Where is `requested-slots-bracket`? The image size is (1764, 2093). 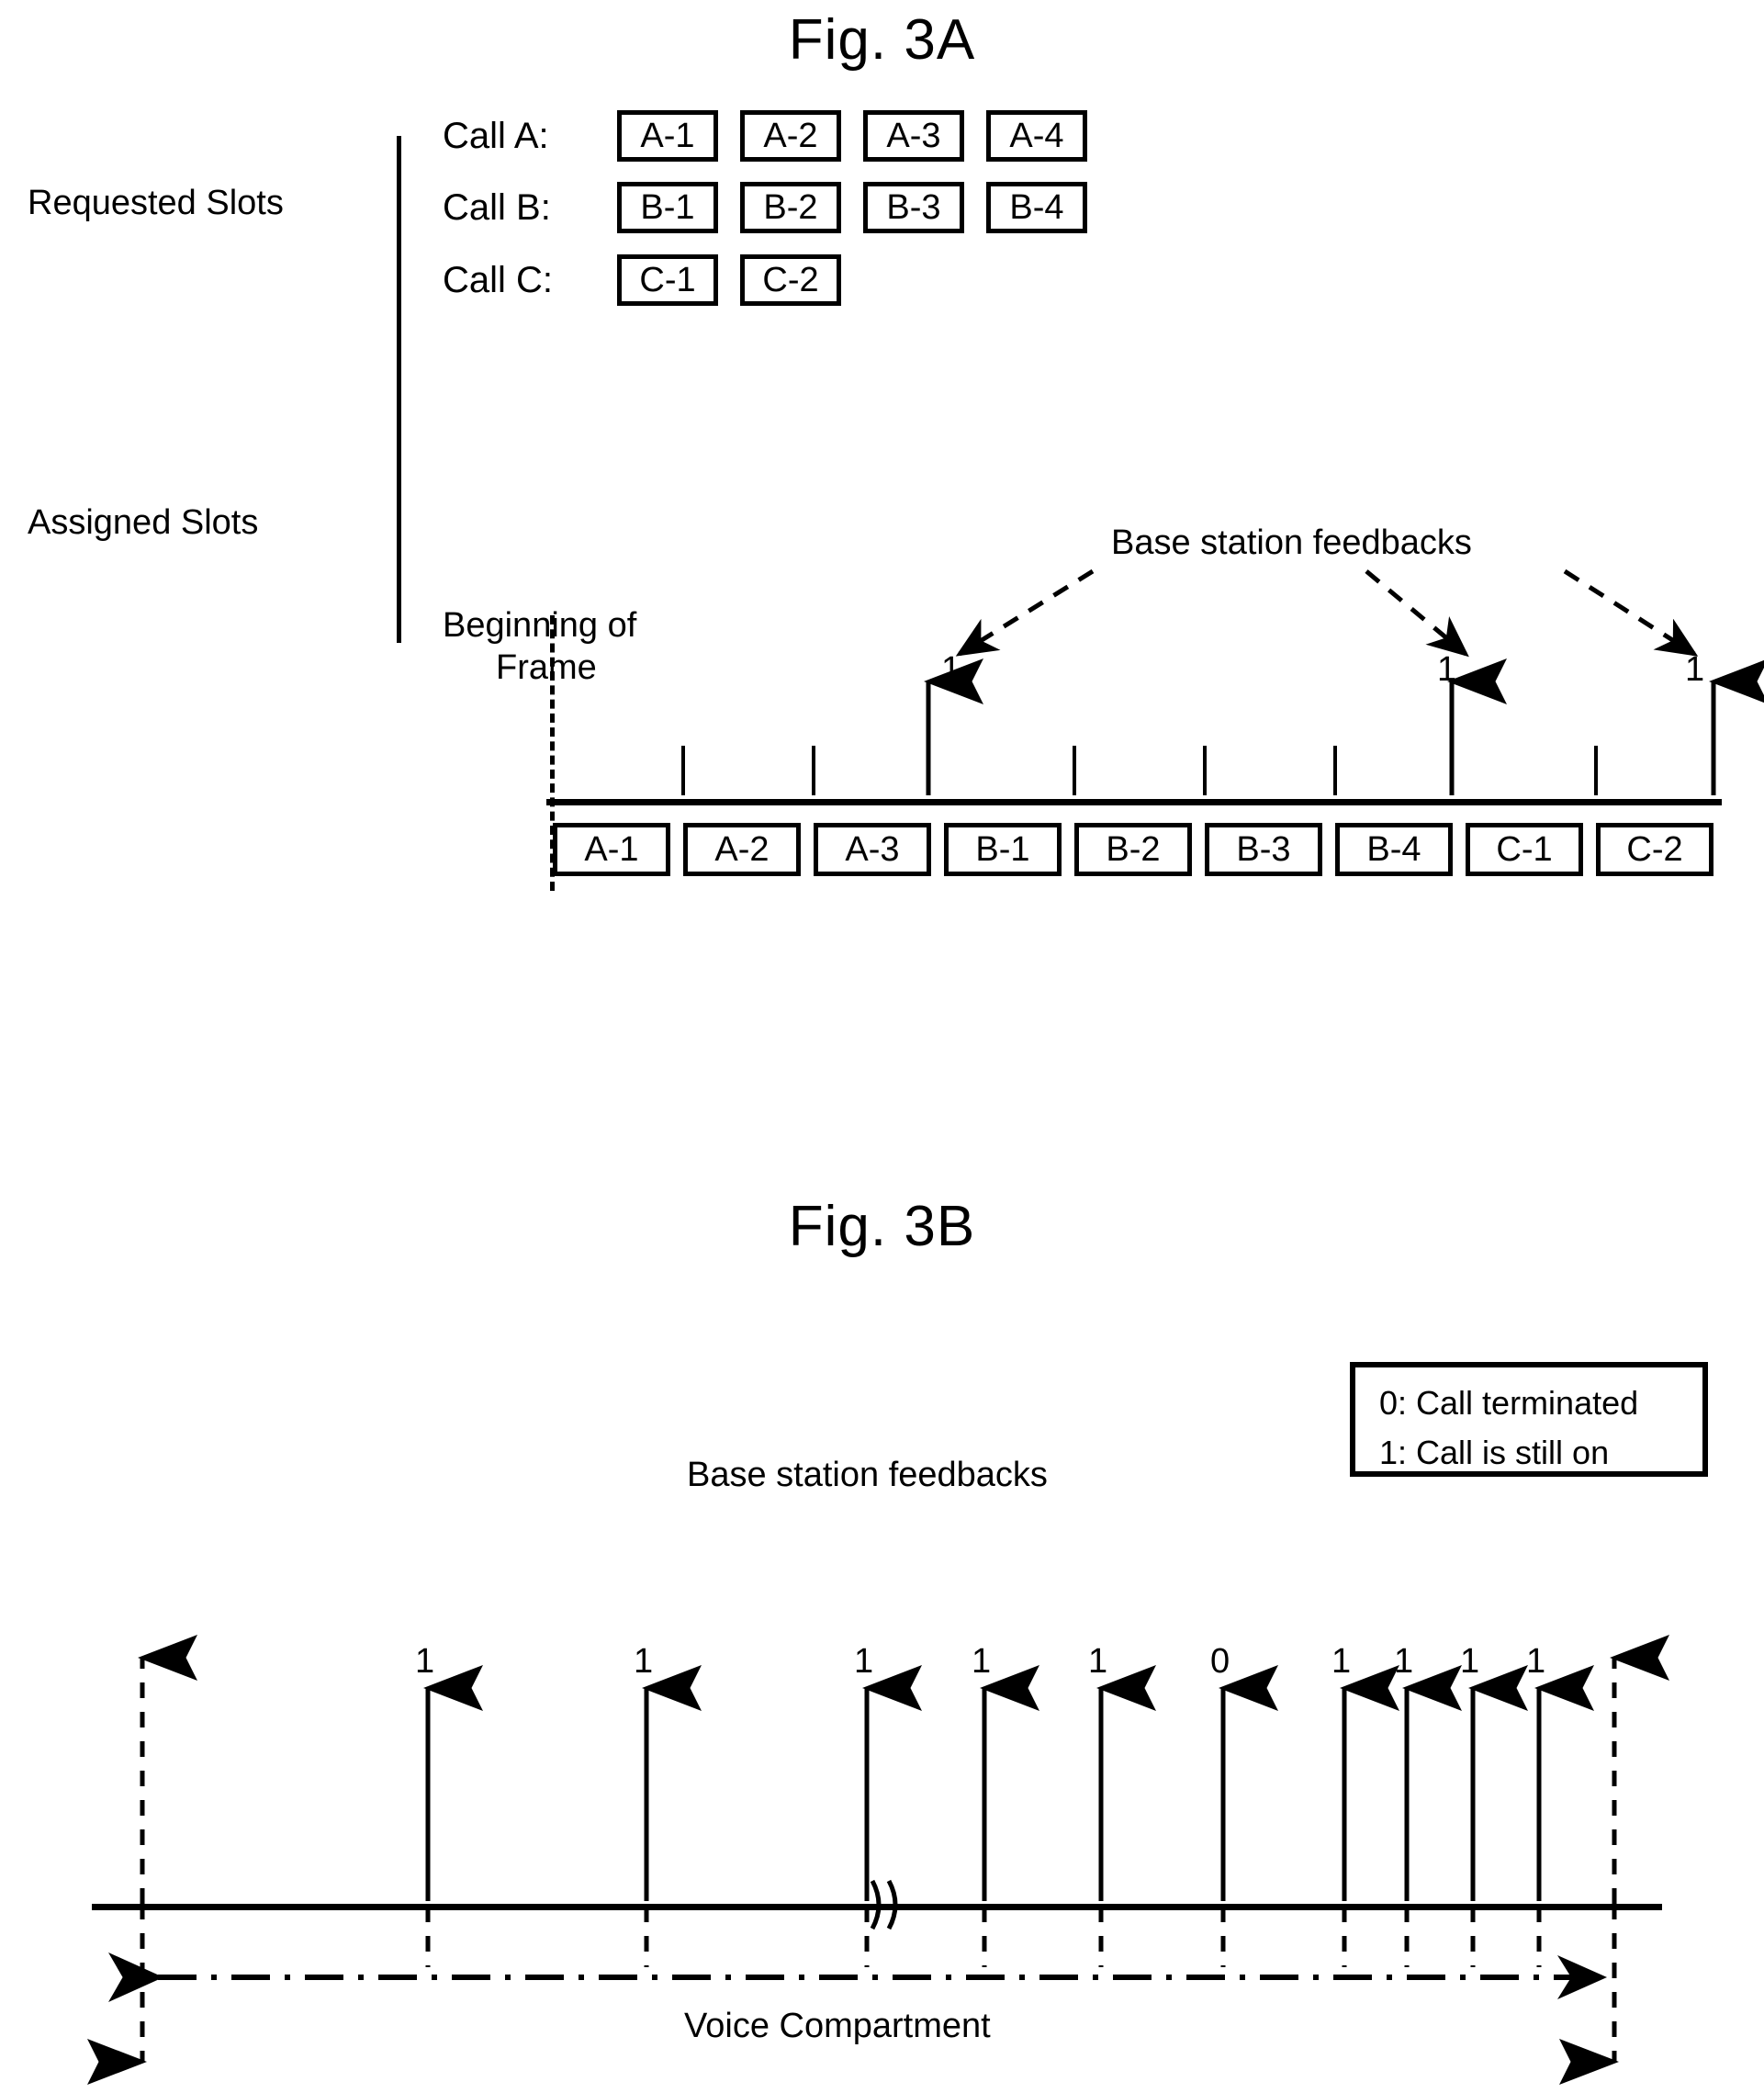 requested-slots-bracket is located at coordinates (399, 283).